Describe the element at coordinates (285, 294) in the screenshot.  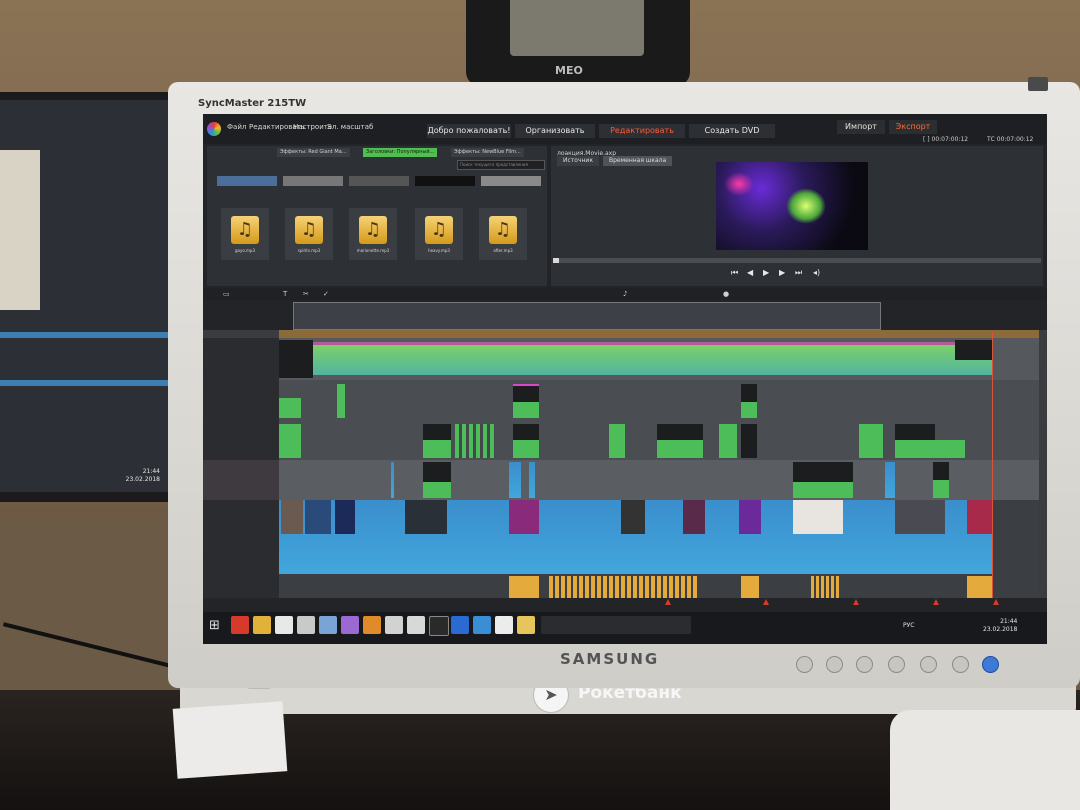
I see `text-tool-icon: T` at that location.